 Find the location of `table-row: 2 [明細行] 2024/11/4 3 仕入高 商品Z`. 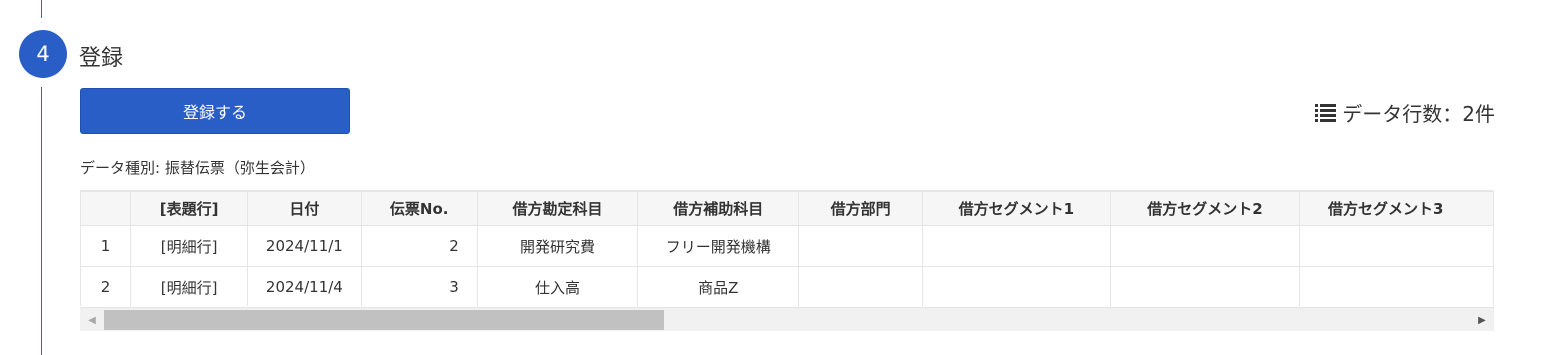

table-row: 2 [明細行] 2024/11/4 3 仕入高 商品Z is located at coordinates (787, 286).